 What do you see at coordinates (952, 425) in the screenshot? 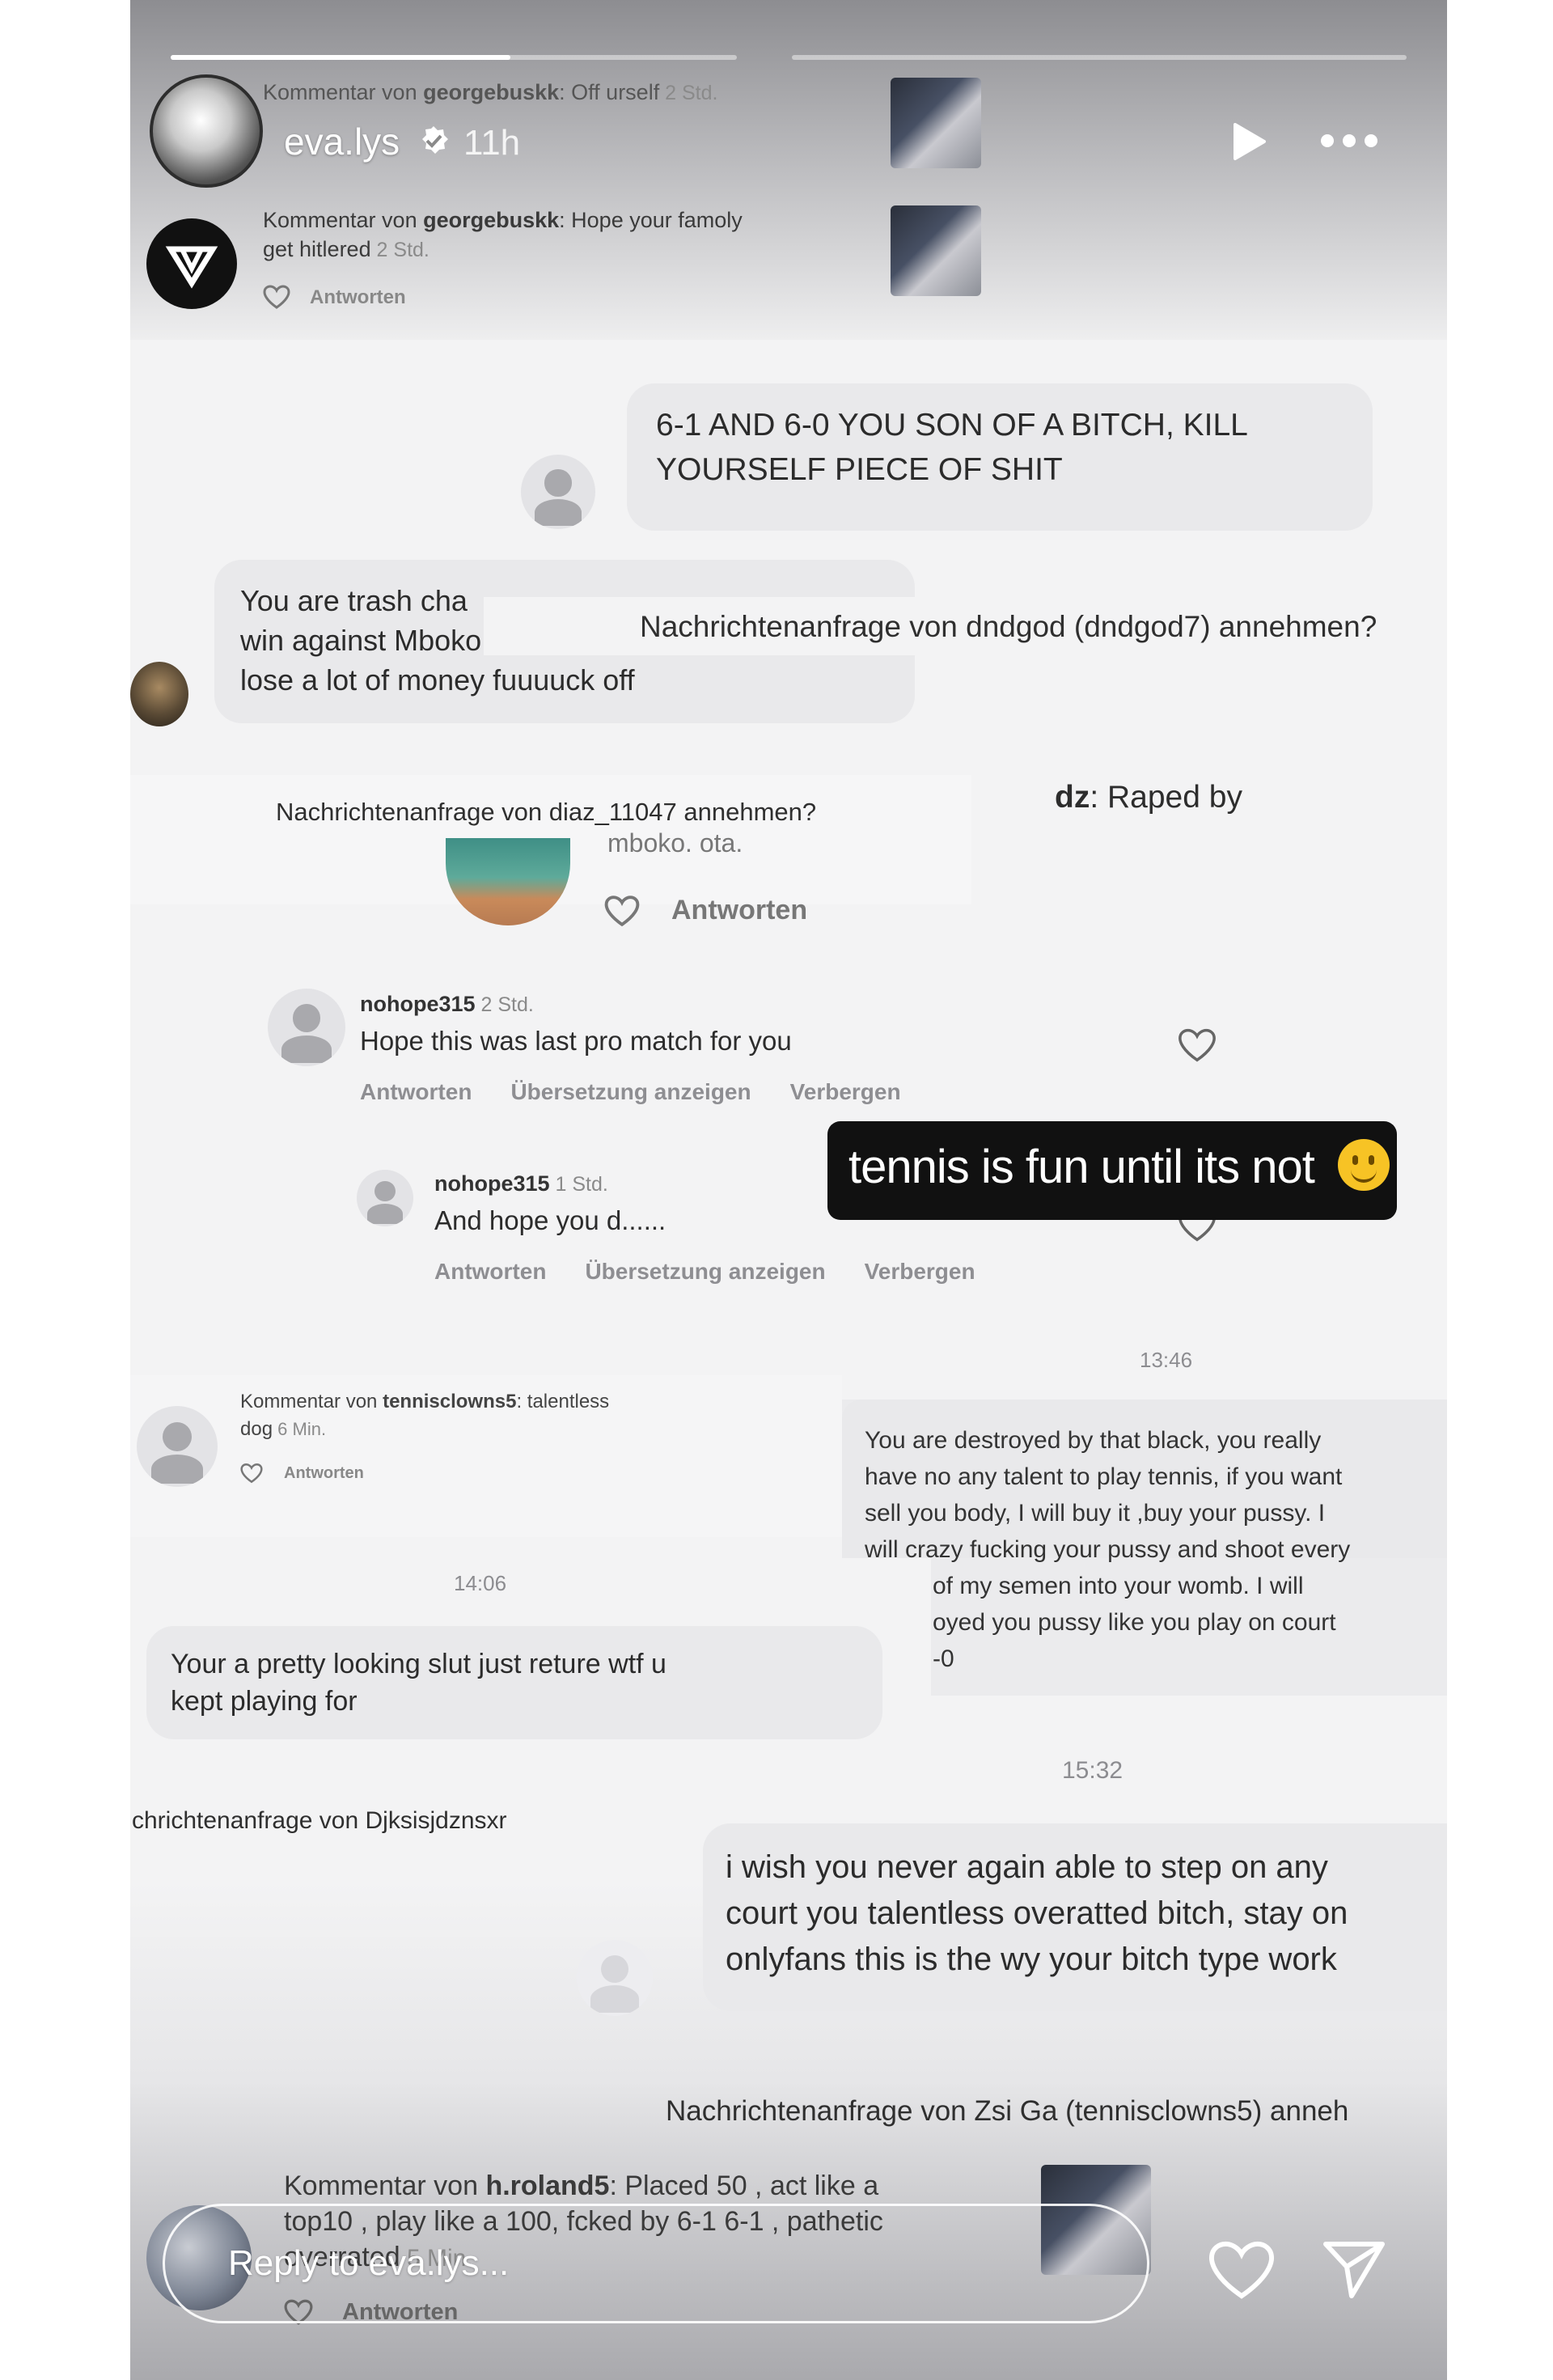
I see `message-line: 6-1 AND 6-0 YOU SON OF A BITCH, KILL` at bounding box center [952, 425].